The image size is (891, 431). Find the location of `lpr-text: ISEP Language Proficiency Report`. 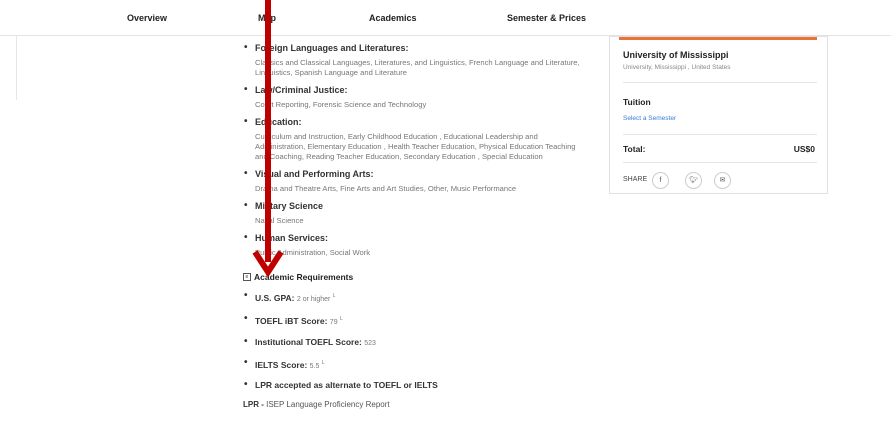

lpr-text: ISEP Language Proficiency Report is located at coordinates (326, 405).